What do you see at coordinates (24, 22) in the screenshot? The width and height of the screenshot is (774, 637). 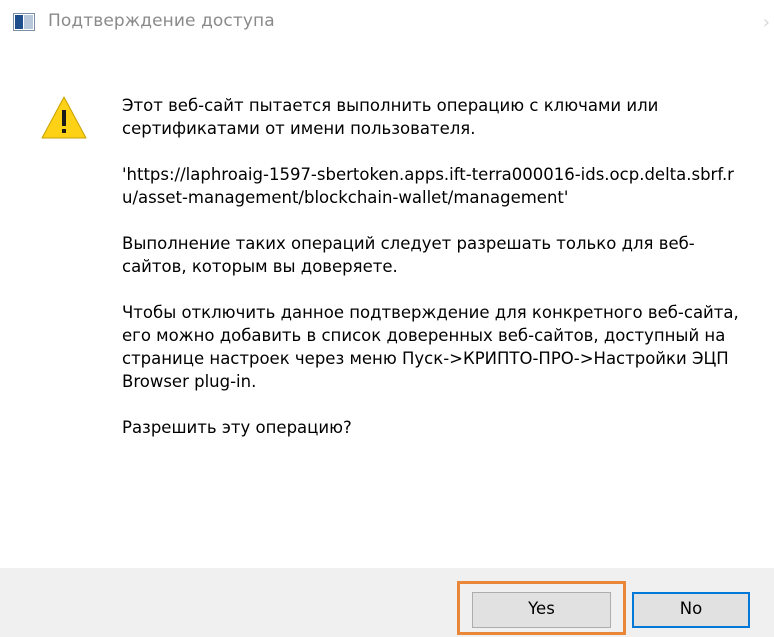 I see `app-window-icon` at bounding box center [24, 22].